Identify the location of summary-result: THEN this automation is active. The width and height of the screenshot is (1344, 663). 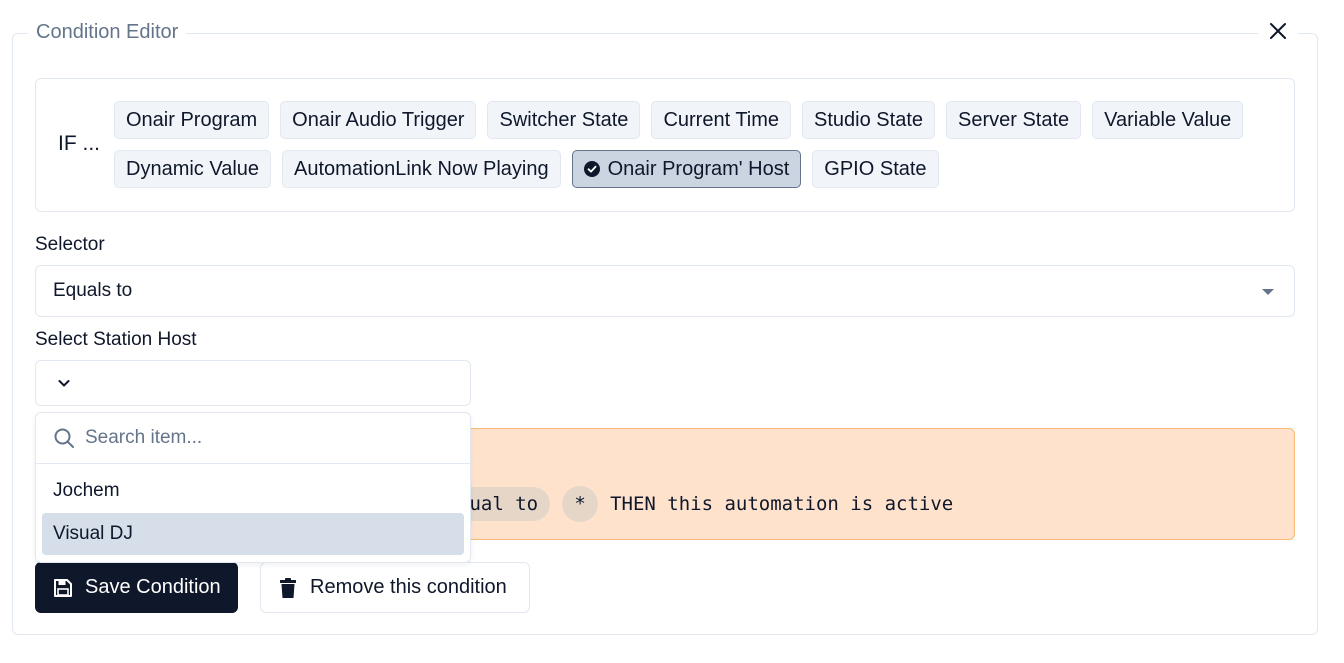
(782, 504).